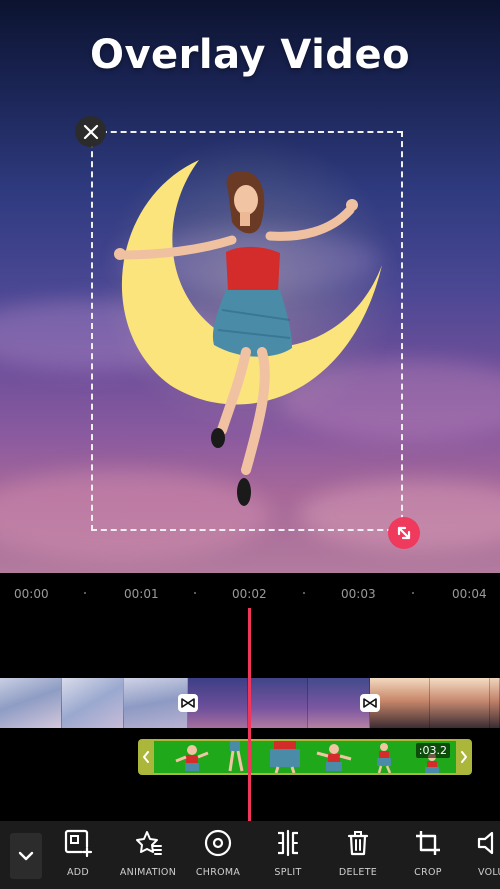 The image size is (500, 889). What do you see at coordinates (78, 843) in the screenshot?
I see `add-overlay-icon` at bounding box center [78, 843].